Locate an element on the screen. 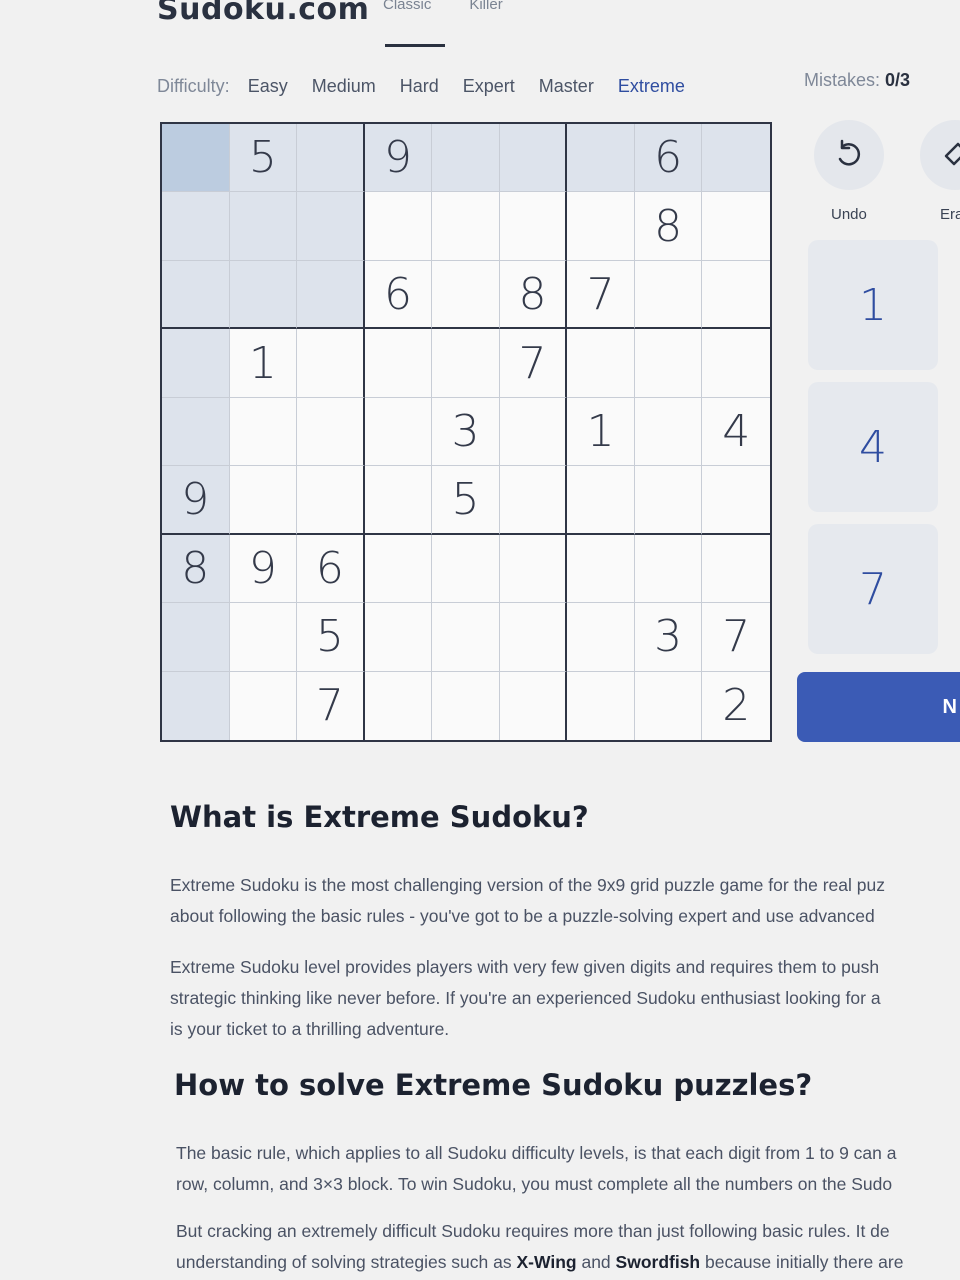  undo-button is located at coordinates (849, 155).